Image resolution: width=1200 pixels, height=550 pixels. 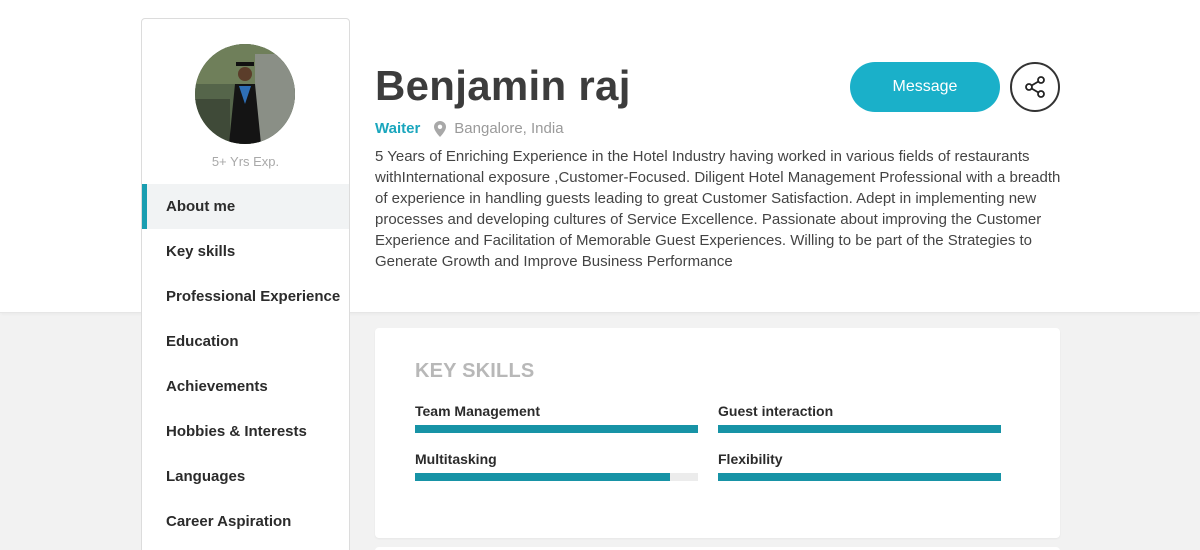 I want to click on key-skills-title: KEY SKILLS, so click(x=475, y=371).